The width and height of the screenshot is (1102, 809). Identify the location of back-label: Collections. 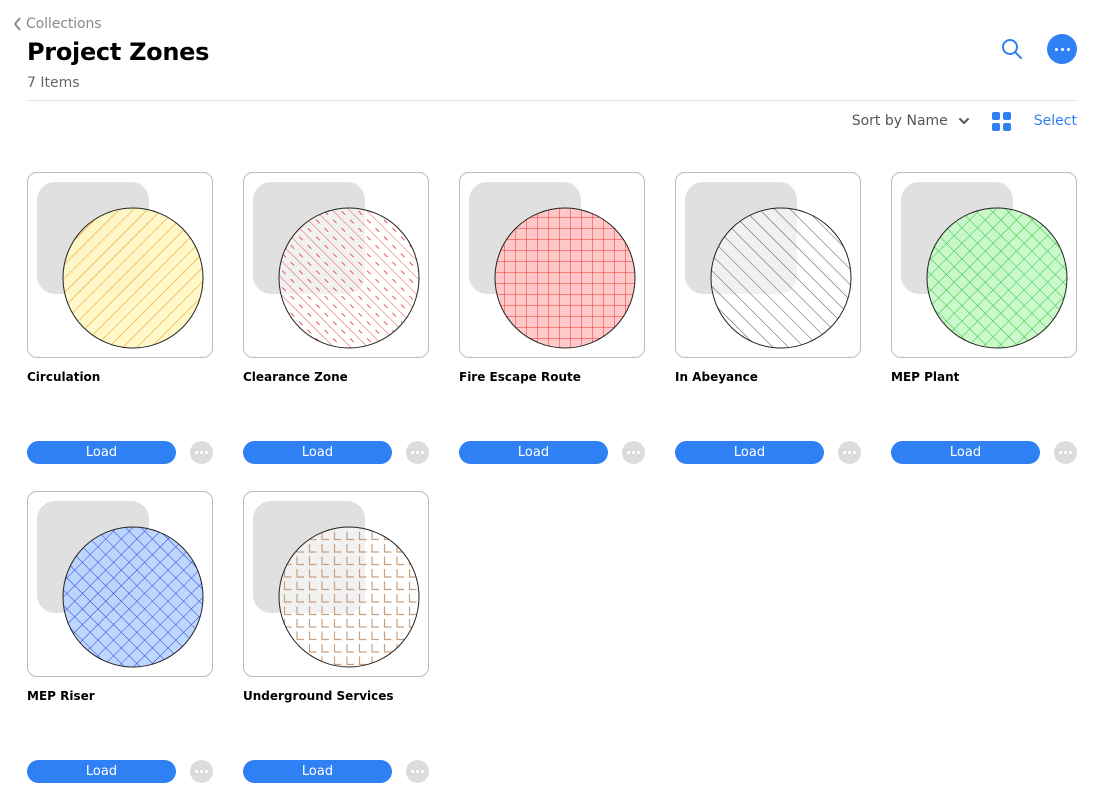
(64, 24).